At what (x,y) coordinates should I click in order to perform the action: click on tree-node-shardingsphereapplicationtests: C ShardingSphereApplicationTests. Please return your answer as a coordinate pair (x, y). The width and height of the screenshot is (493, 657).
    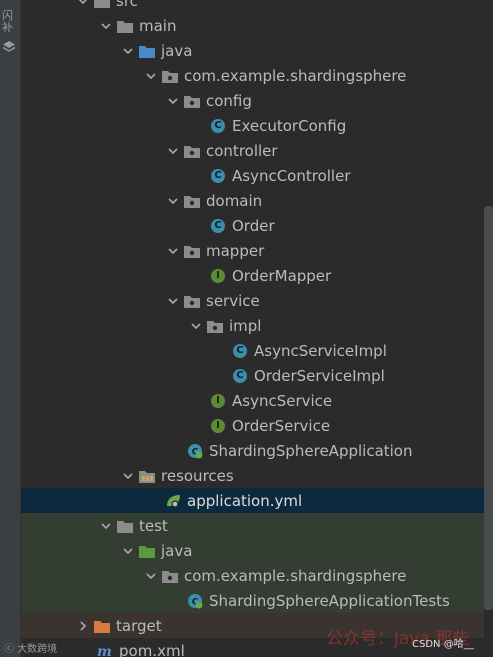
    Looking at the image, I should click on (252, 600).